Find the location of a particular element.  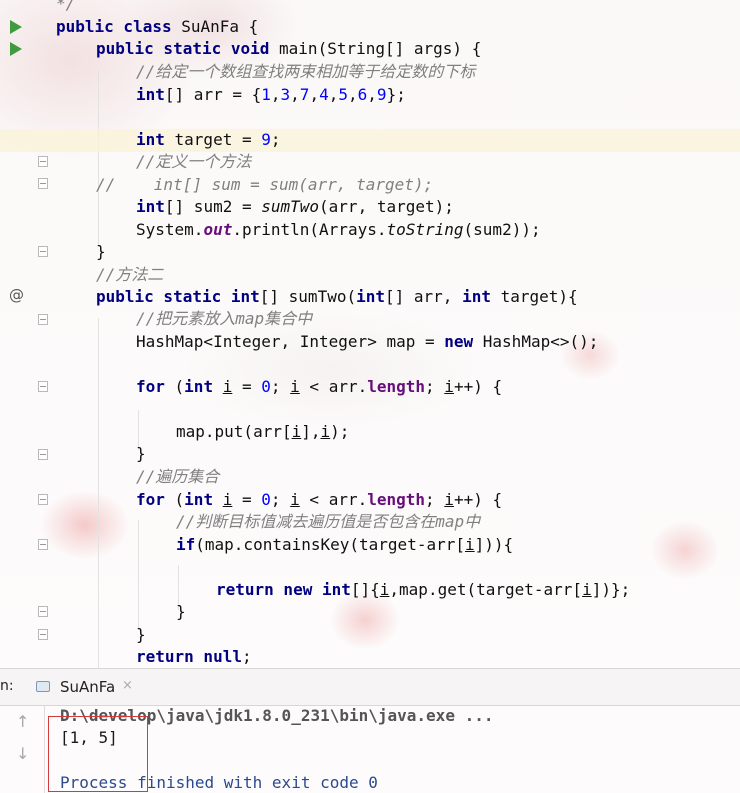

code-line: //遍历集合 is located at coordinates (370, 477).